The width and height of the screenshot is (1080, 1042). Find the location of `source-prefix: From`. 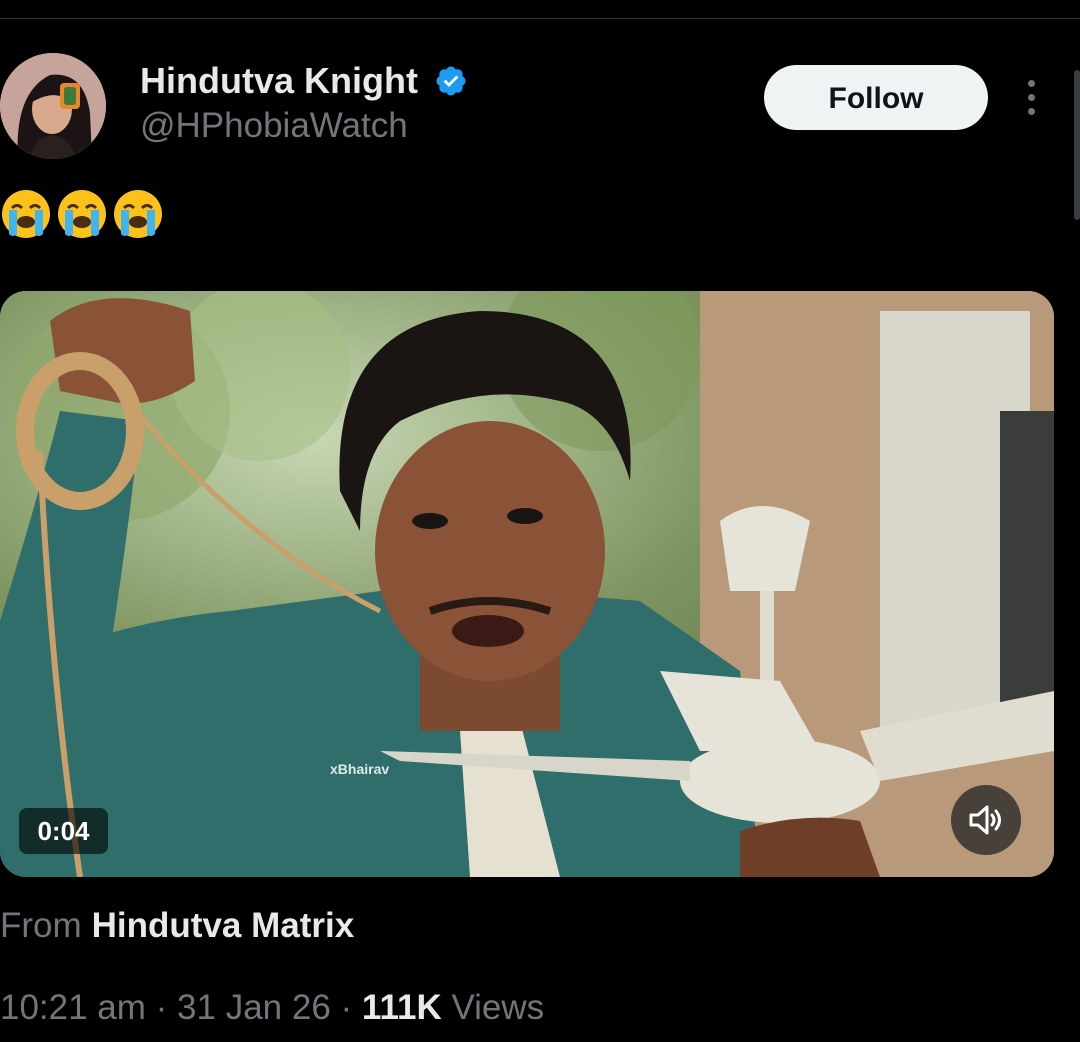

source-prefix: From is located at coordinates (41, 925).